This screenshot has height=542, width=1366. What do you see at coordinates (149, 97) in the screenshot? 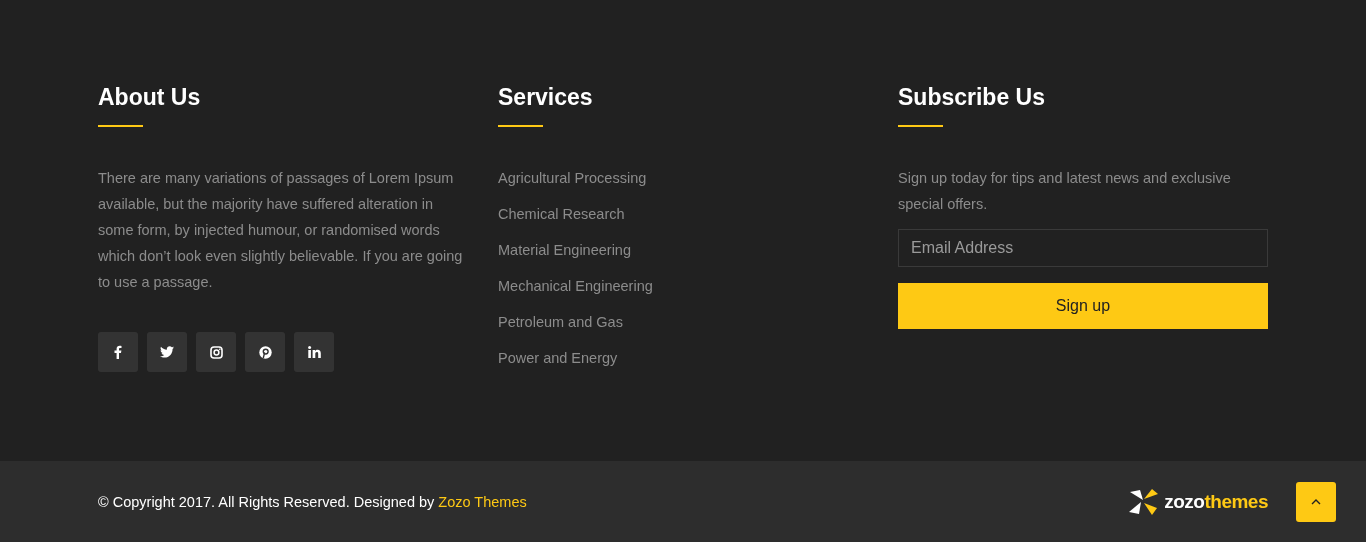
I see `section-title: About Us` at bounding box center [149, 97].